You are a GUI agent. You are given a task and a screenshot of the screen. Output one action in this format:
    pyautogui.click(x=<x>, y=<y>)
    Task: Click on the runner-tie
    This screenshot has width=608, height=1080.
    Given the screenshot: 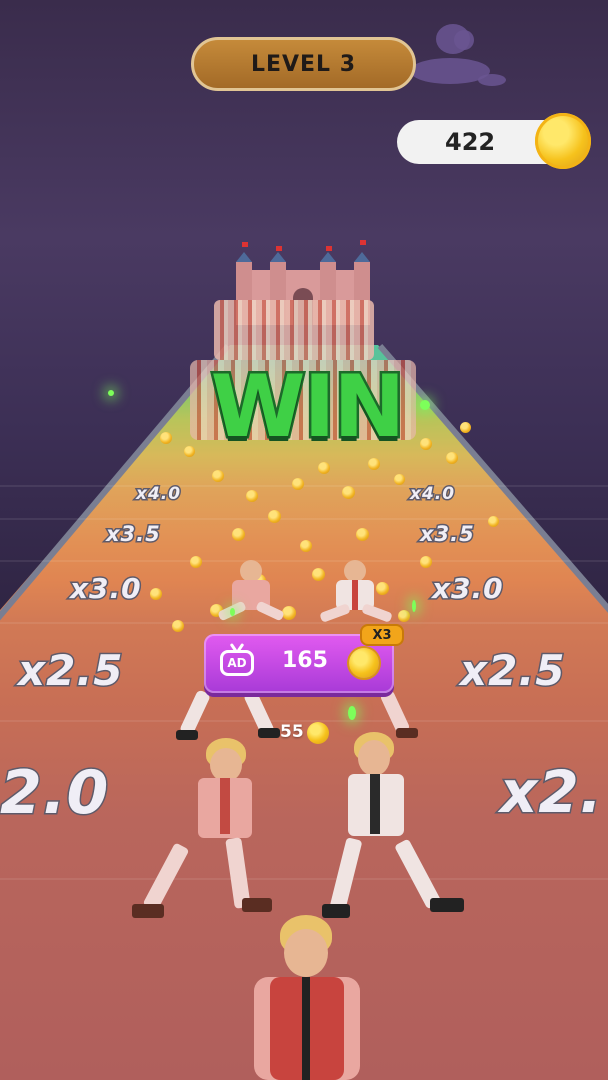 What is the action you would take?
    pyautogui.click(x=306, y=1028)
    